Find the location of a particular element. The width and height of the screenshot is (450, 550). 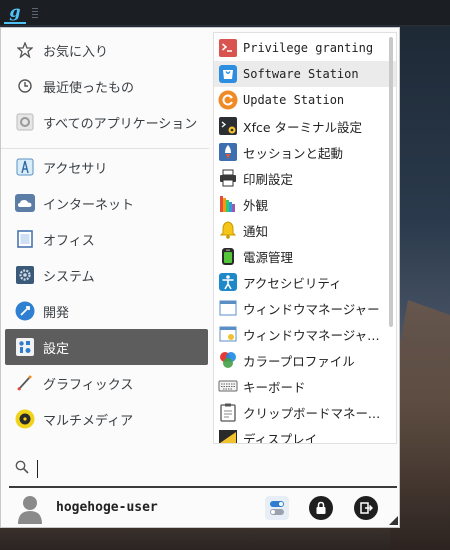

display-icon is located at coordinates (228, 435).